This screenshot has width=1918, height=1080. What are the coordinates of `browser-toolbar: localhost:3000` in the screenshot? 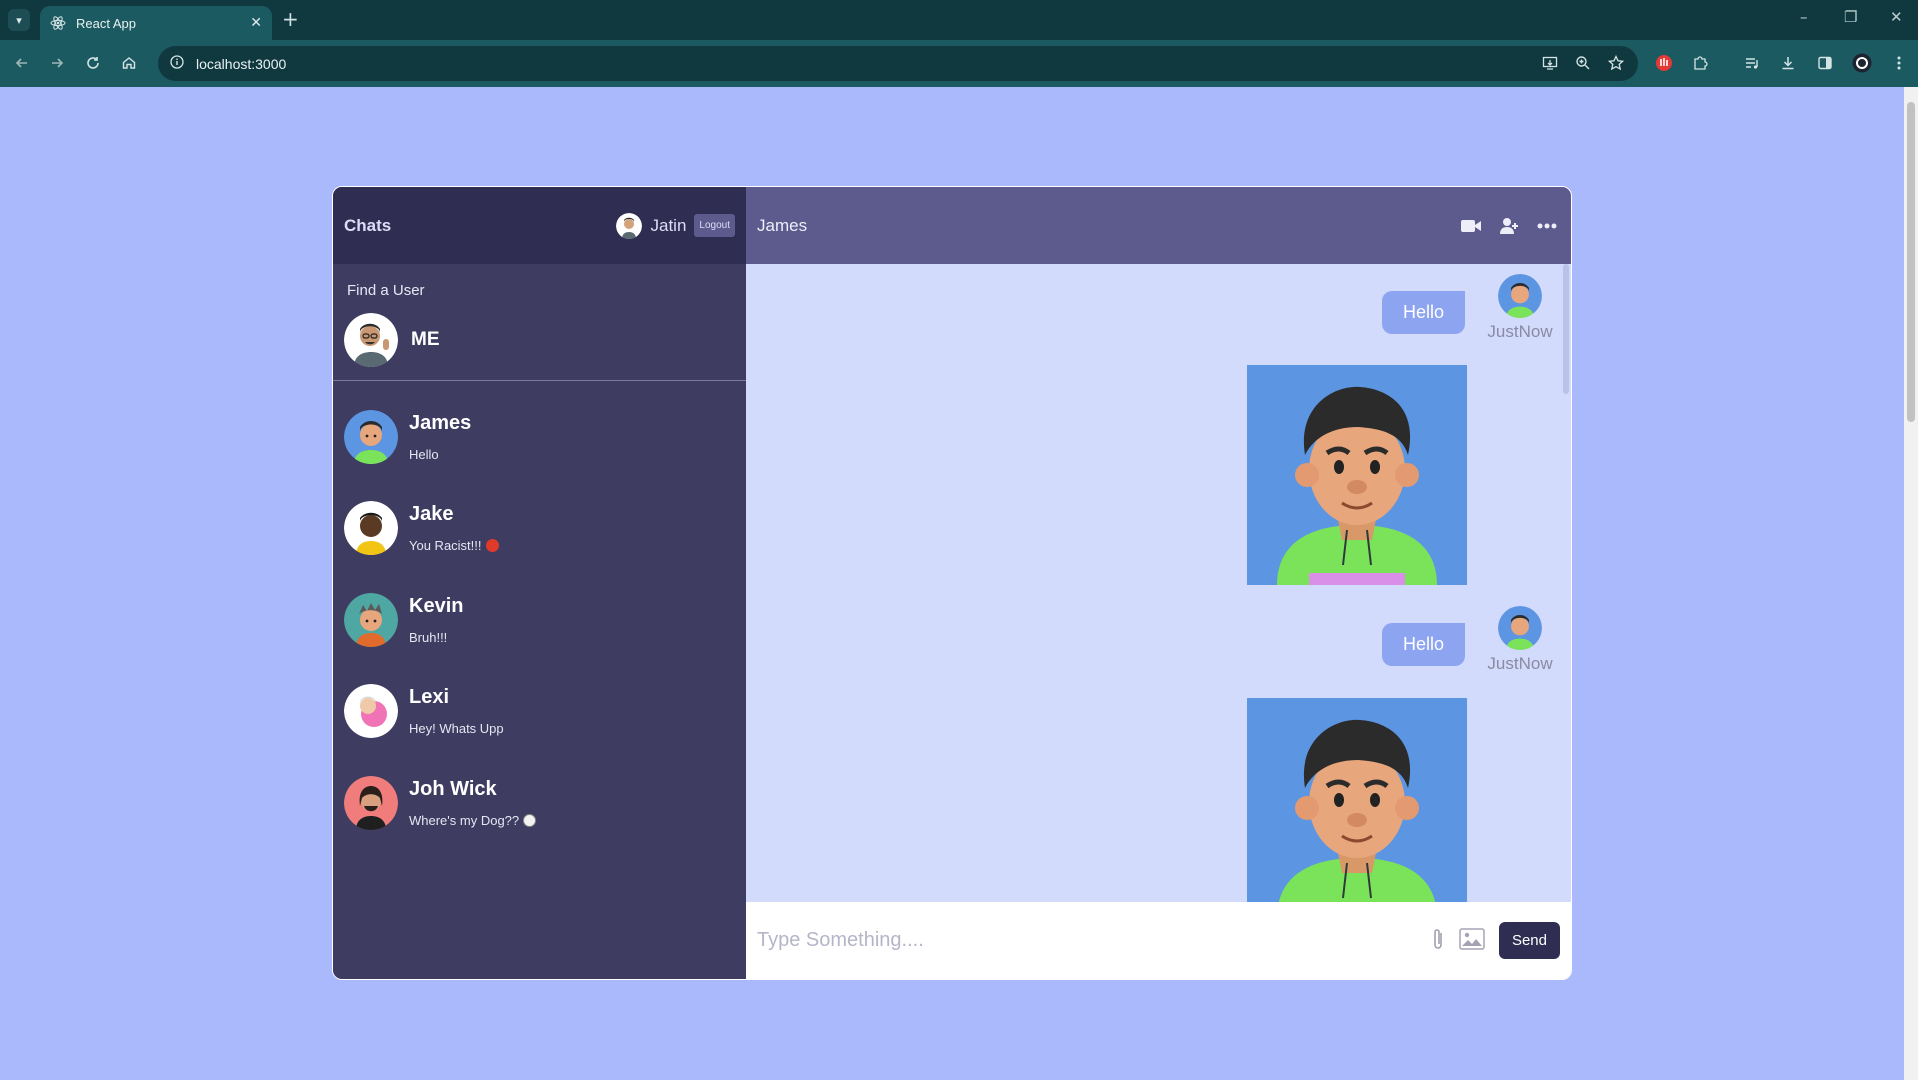 It's located at (959, 63).